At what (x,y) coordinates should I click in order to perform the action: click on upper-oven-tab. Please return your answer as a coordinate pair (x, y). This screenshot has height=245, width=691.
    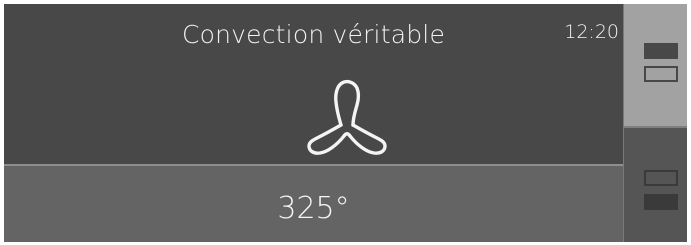
    Looking at the image, I should click on (655, 65).